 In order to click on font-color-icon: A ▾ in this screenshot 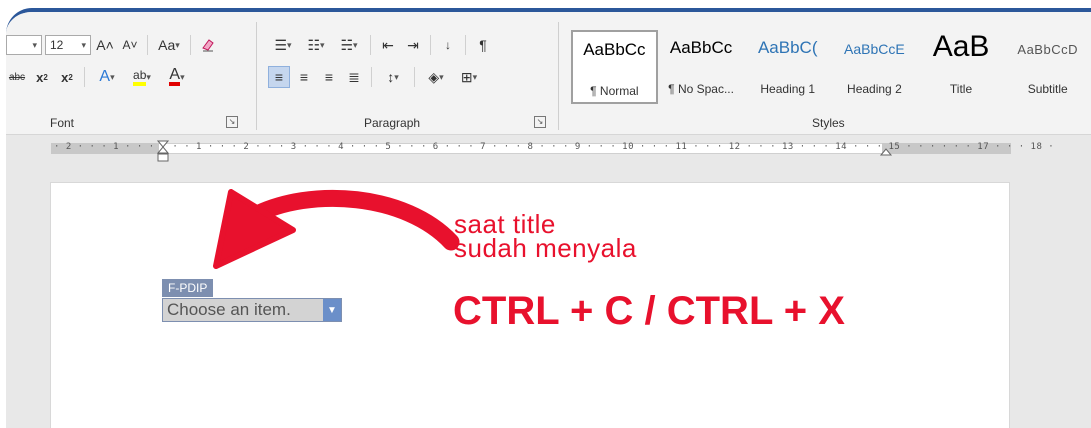, I will do `click(177, 77)`.